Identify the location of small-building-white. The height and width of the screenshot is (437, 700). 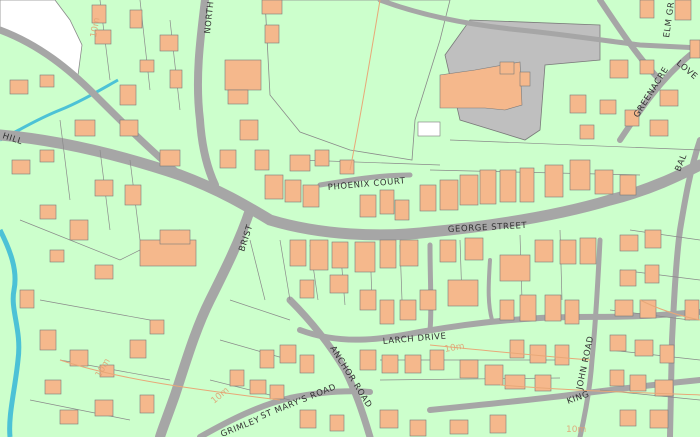
(429, 129).